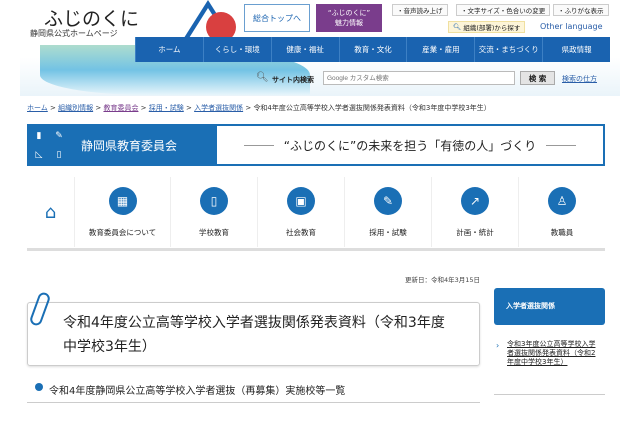 This screenshot has height=426, width=640. I want to click on book-icon: ▯, so click(214, 200).